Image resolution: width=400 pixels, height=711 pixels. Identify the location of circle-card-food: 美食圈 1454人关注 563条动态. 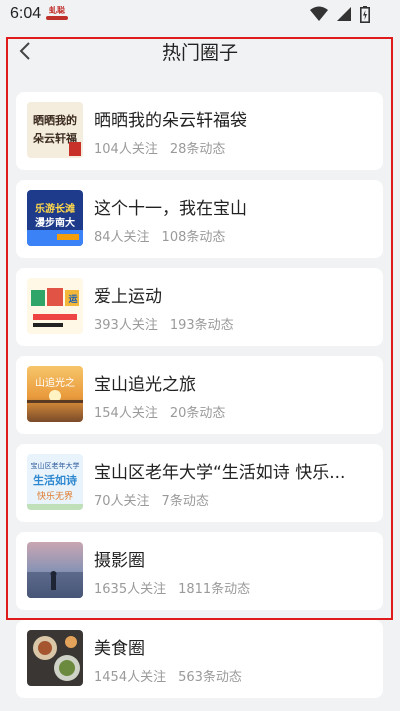
(199, 659).